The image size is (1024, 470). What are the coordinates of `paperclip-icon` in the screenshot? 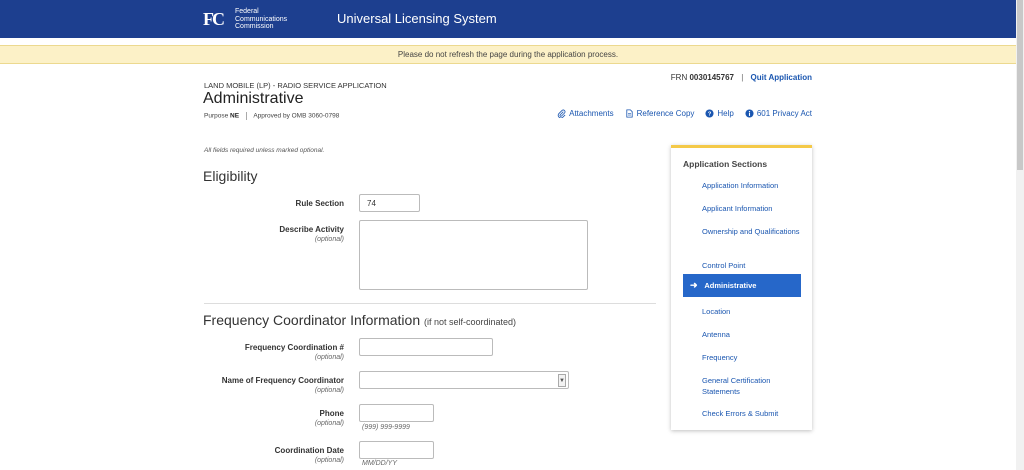 It's located at (562, 113).